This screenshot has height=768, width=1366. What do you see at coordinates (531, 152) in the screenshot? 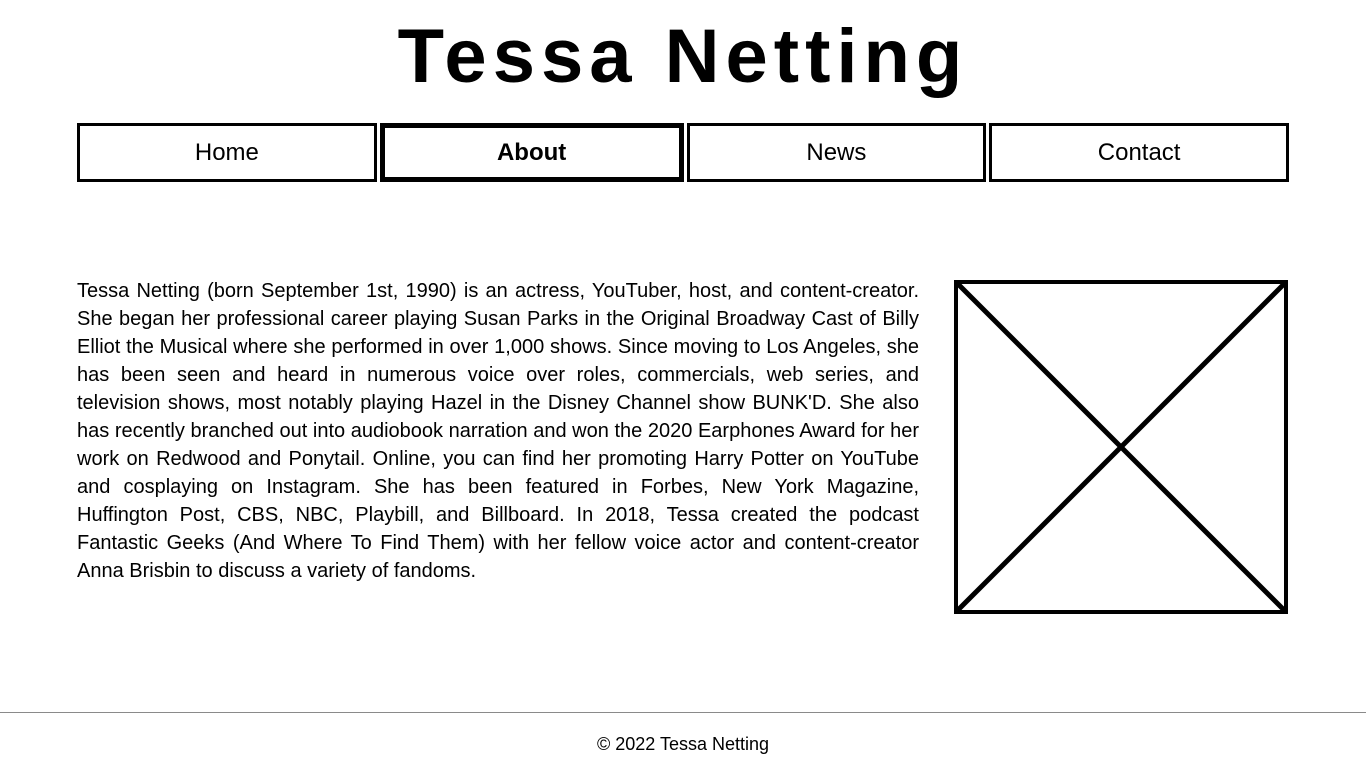
I see `nav-item-about: About` at bounding box center [531, 152].